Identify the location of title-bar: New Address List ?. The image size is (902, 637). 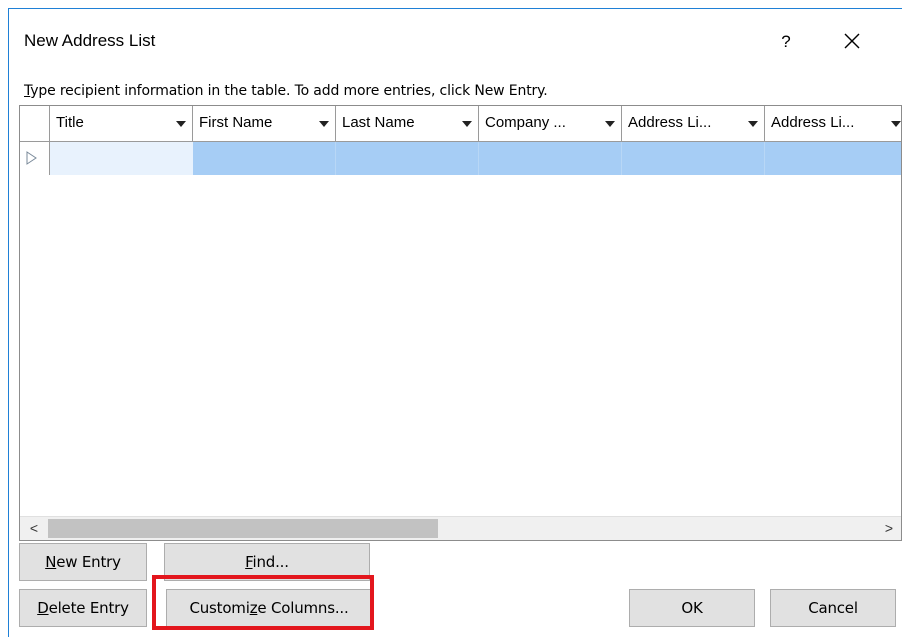
(455, 41).